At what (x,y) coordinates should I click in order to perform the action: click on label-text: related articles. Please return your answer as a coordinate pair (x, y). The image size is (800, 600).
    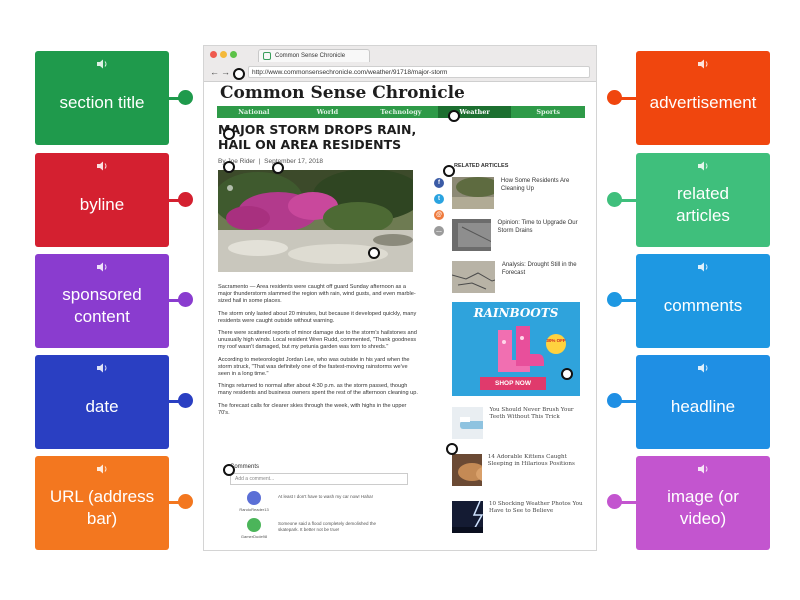
    Looking at the image, I should click on (703, 204).